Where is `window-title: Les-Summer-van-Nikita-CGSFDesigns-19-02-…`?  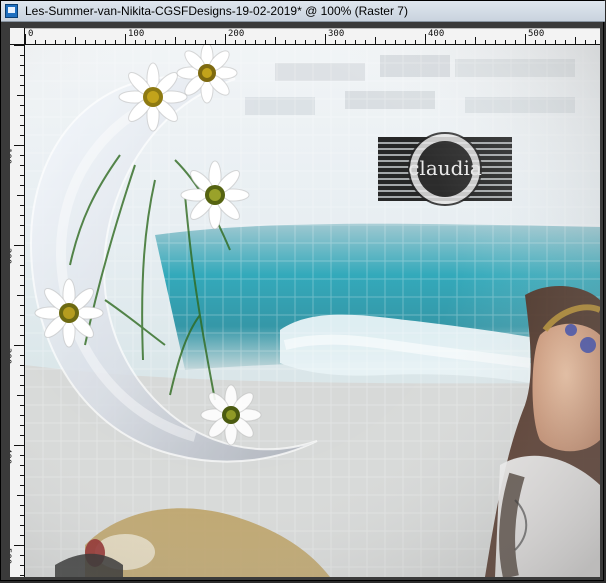 window-title: Les-Summer-van-Nikita-CGSFDesigns-19-02-… is located at coordinates (216, 11).